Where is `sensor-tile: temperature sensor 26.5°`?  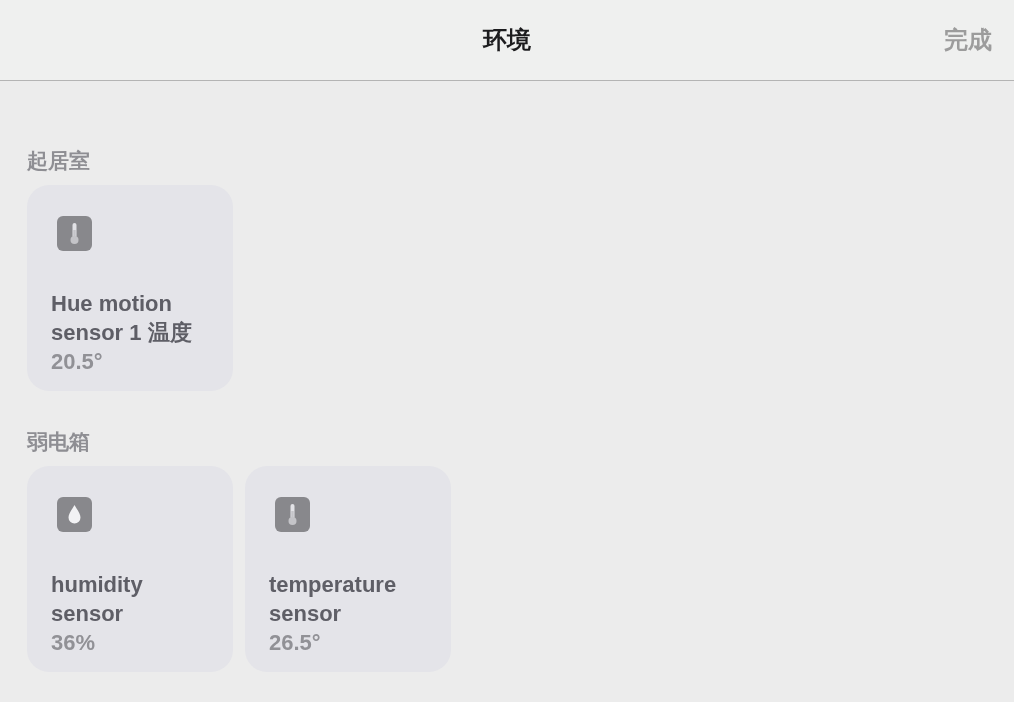
sensor-tile: temperature sensor 26.5° is located at coordinates (348, 569).